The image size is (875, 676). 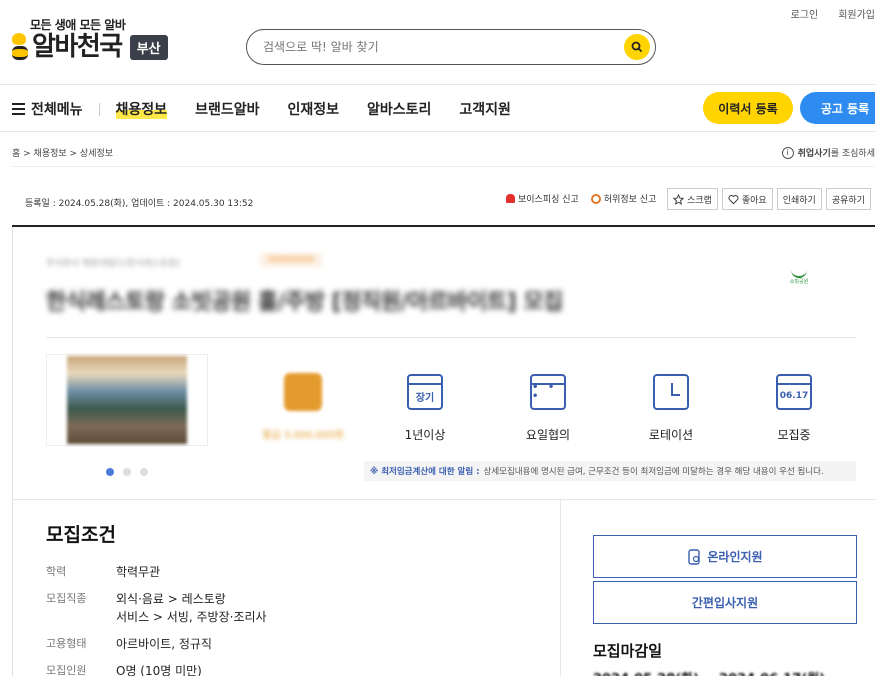 What do you see at coordinates (451, 337) in the screenshot?
I see `title-divider` at bounding box center [451, 337].